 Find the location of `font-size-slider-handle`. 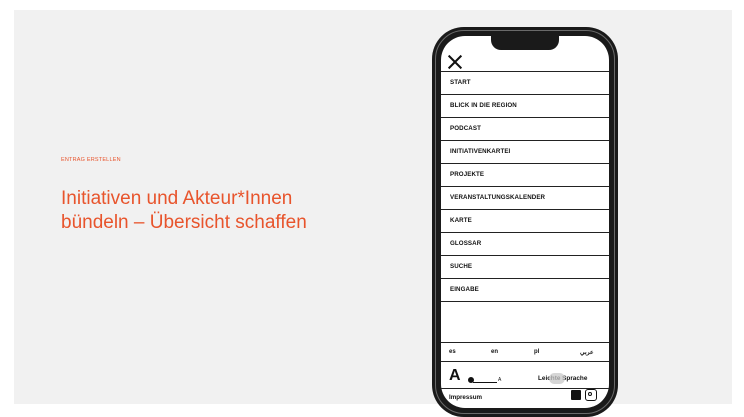

font-size-slider-handle is located at coordinates (471, 380).